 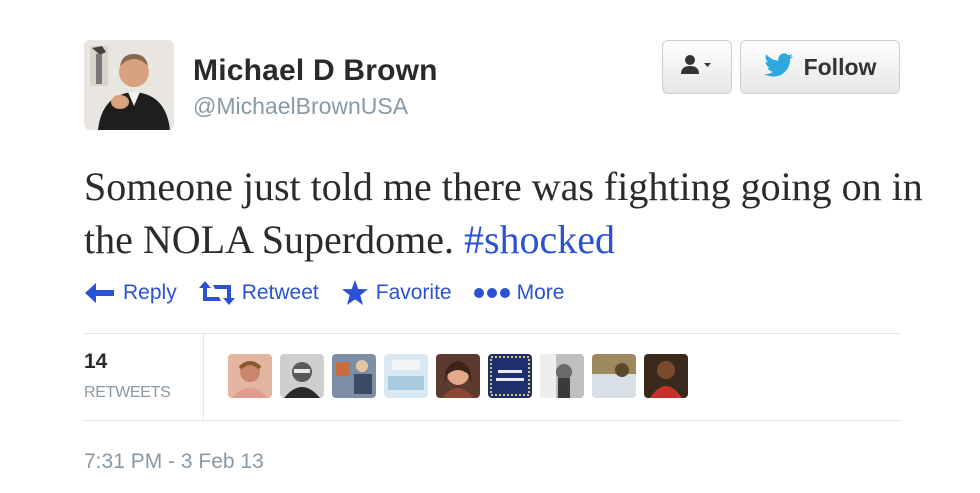 What do you see at coordinates (413, 292) in the screenshot?
I see `favorite-label: Favorite` at bounding box center [413, 292].